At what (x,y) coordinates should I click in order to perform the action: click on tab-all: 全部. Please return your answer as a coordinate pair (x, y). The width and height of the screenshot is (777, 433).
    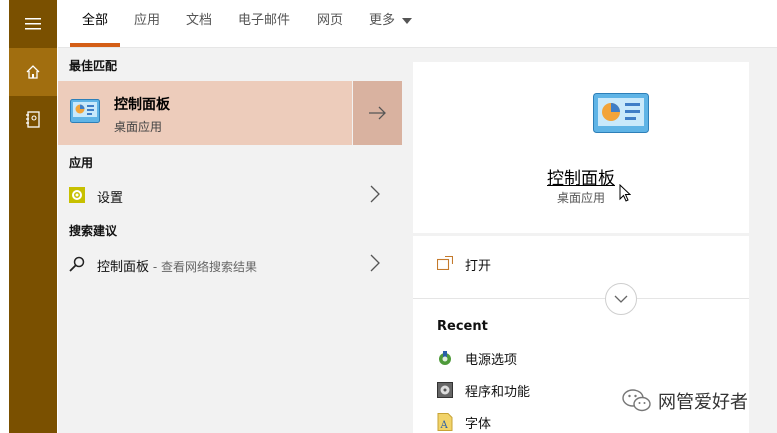
    Looking at the image, I should click on (95, 24).